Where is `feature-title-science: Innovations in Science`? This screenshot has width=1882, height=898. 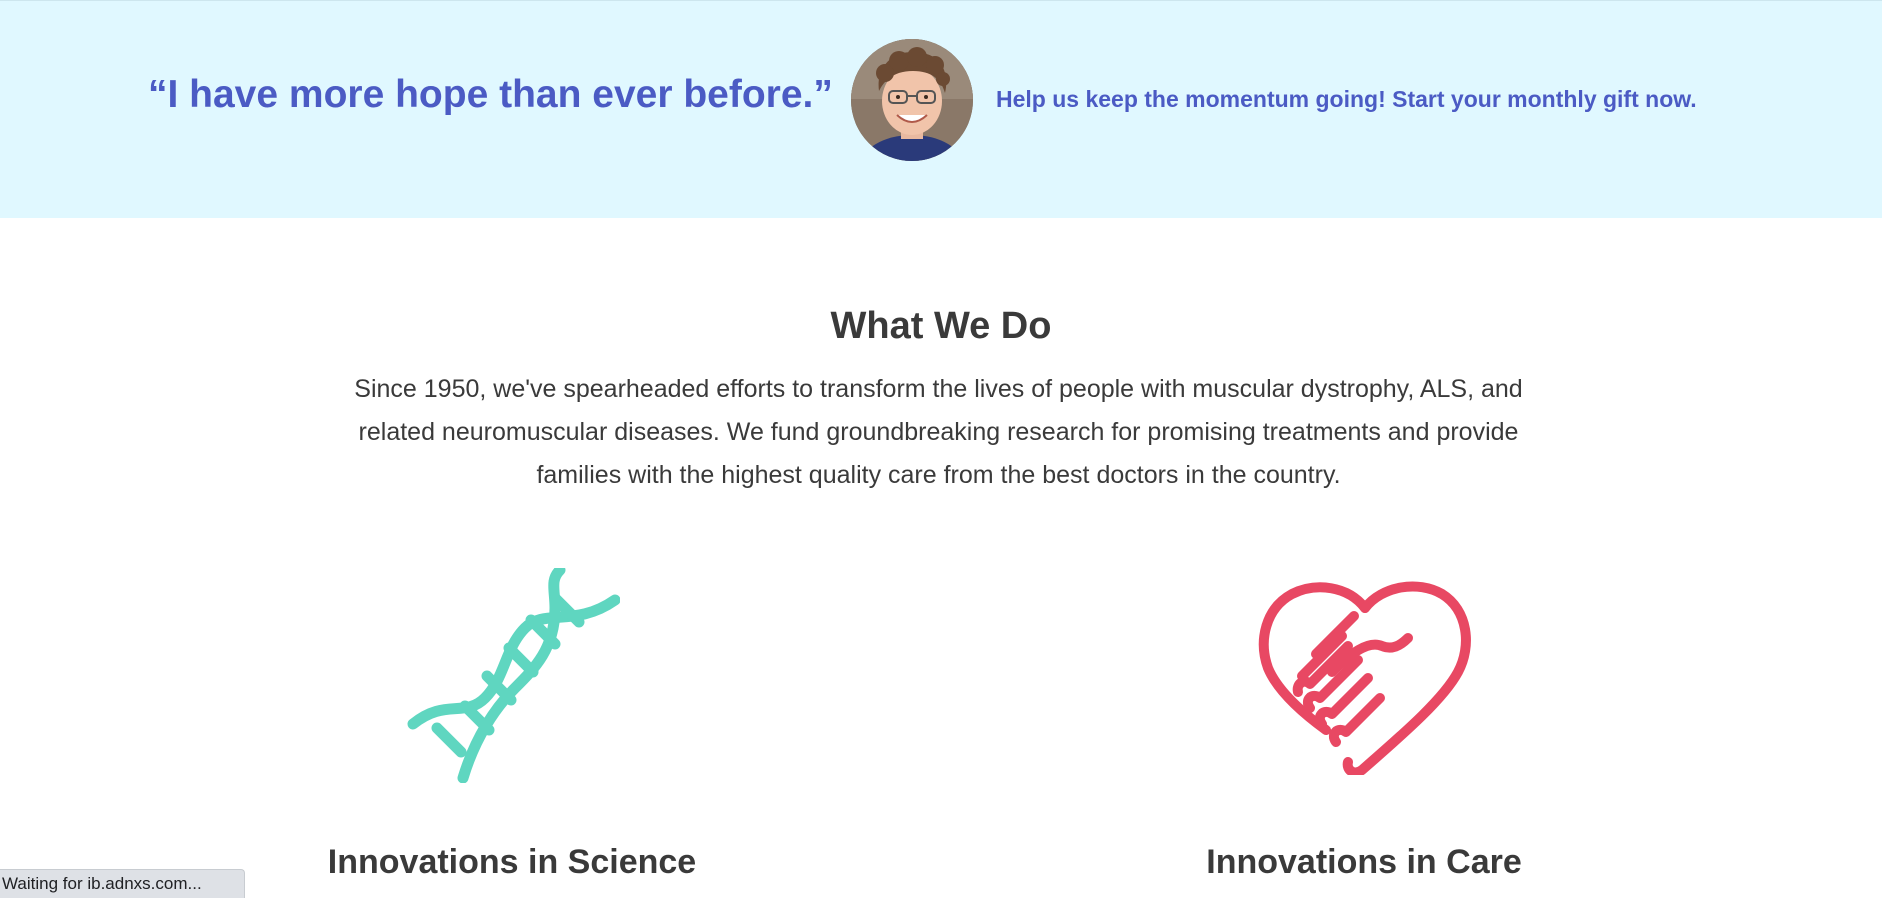 feature-title-science: Innovations in Science is located at coordinates (512, 862).